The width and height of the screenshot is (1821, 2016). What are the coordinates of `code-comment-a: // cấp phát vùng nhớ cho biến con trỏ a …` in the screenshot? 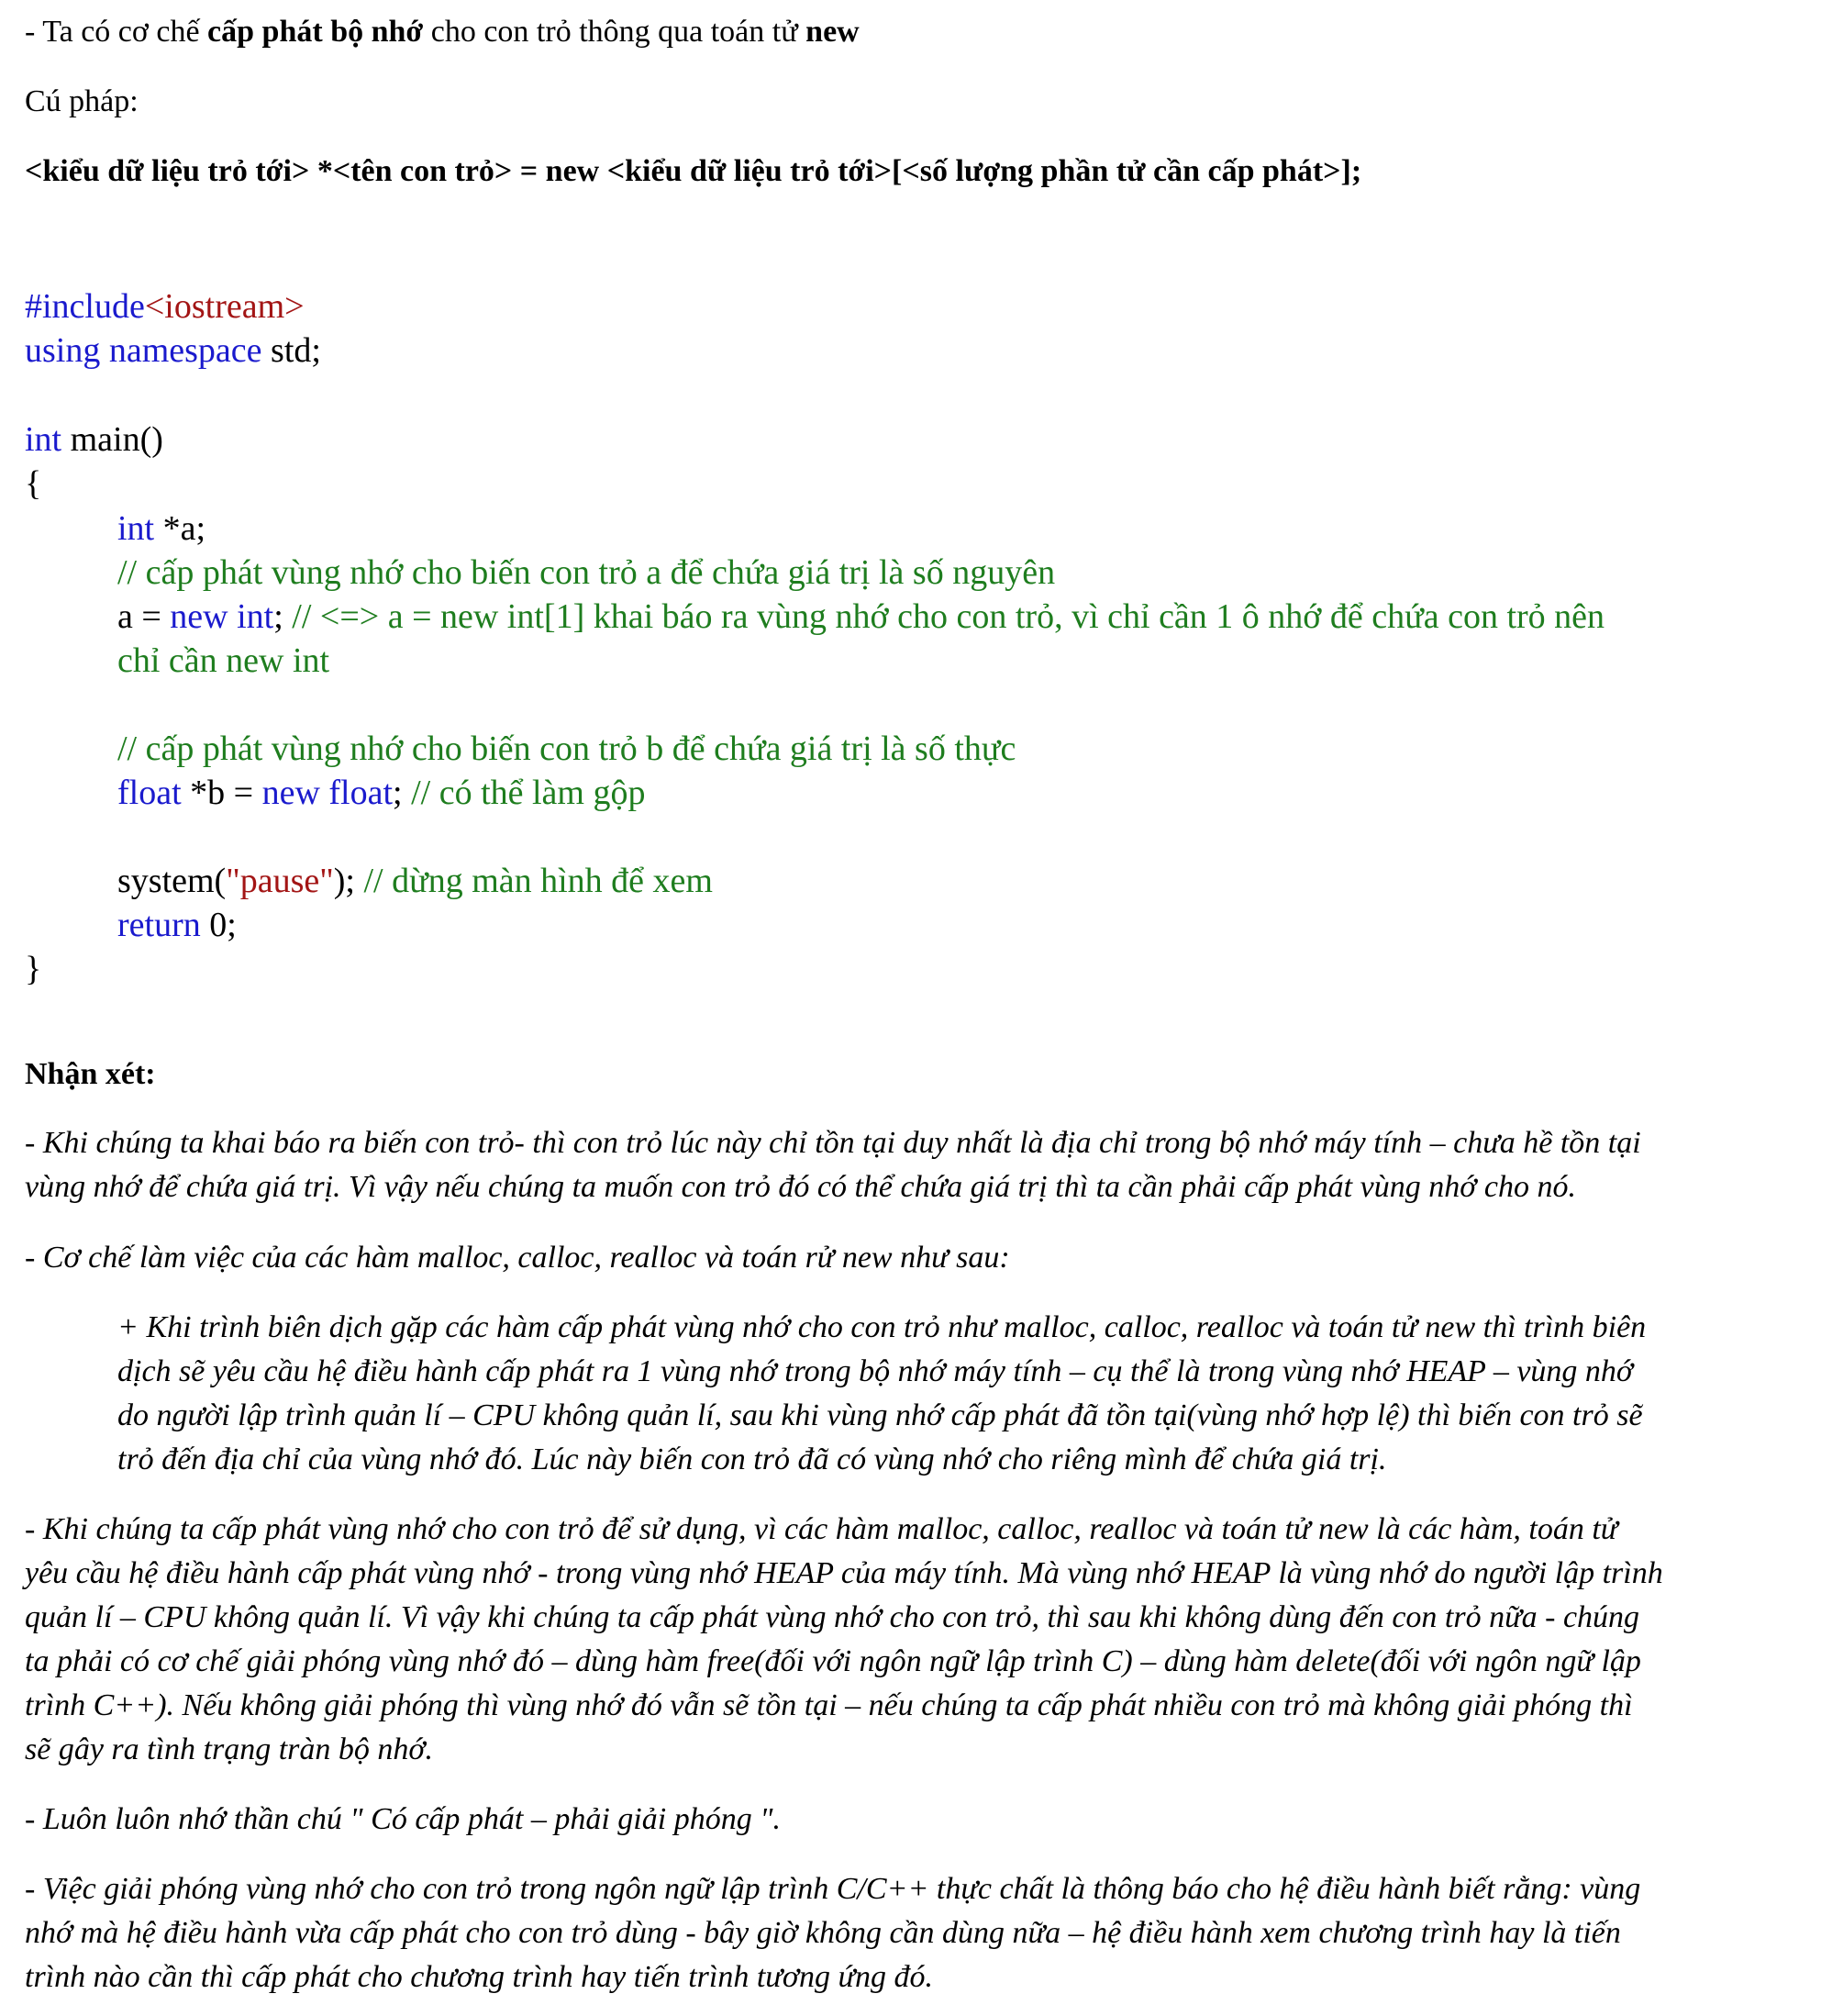 It's located at (586, 572).